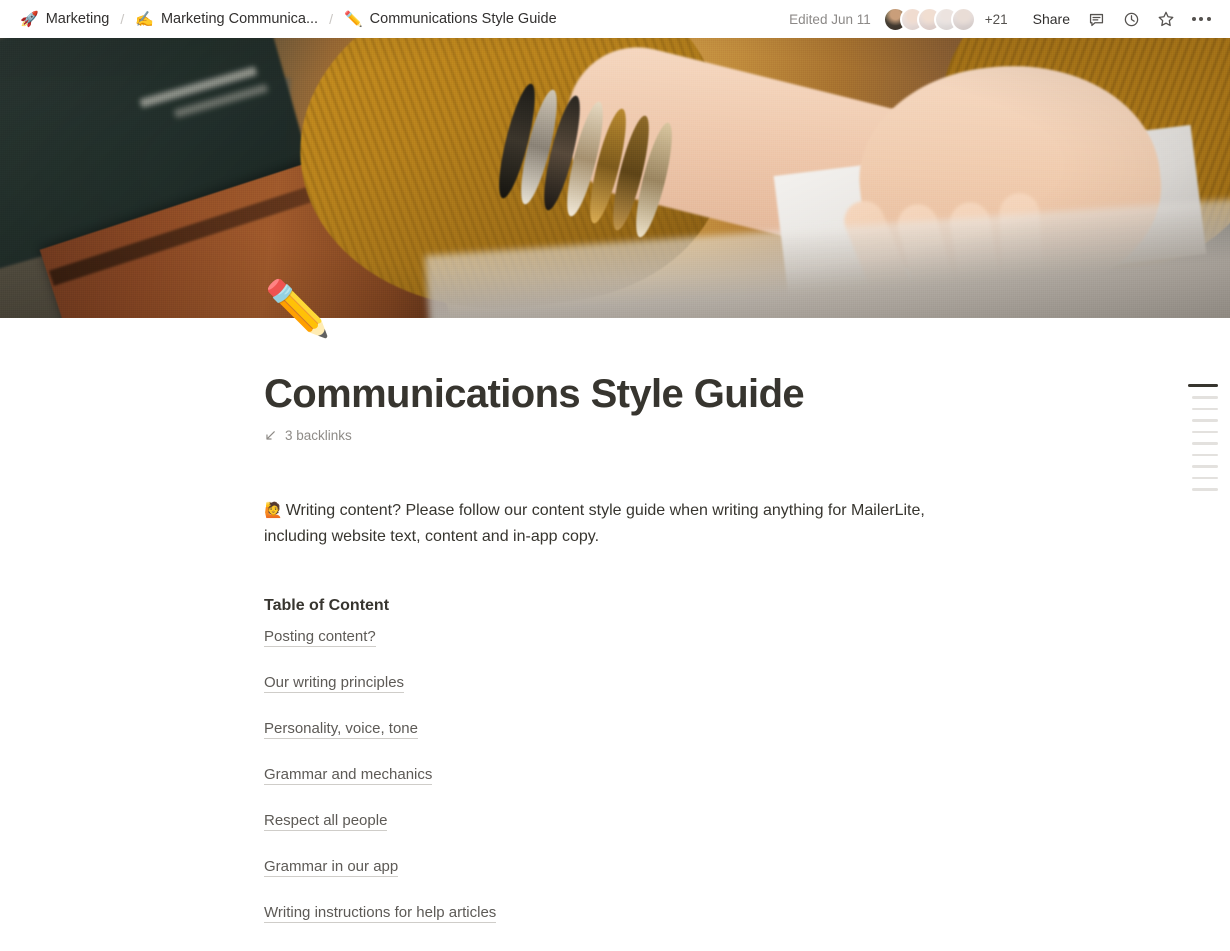 This screenshot has height=951, width=1230. I want to click on rocket-icon: 🚀, so click(29, 19).